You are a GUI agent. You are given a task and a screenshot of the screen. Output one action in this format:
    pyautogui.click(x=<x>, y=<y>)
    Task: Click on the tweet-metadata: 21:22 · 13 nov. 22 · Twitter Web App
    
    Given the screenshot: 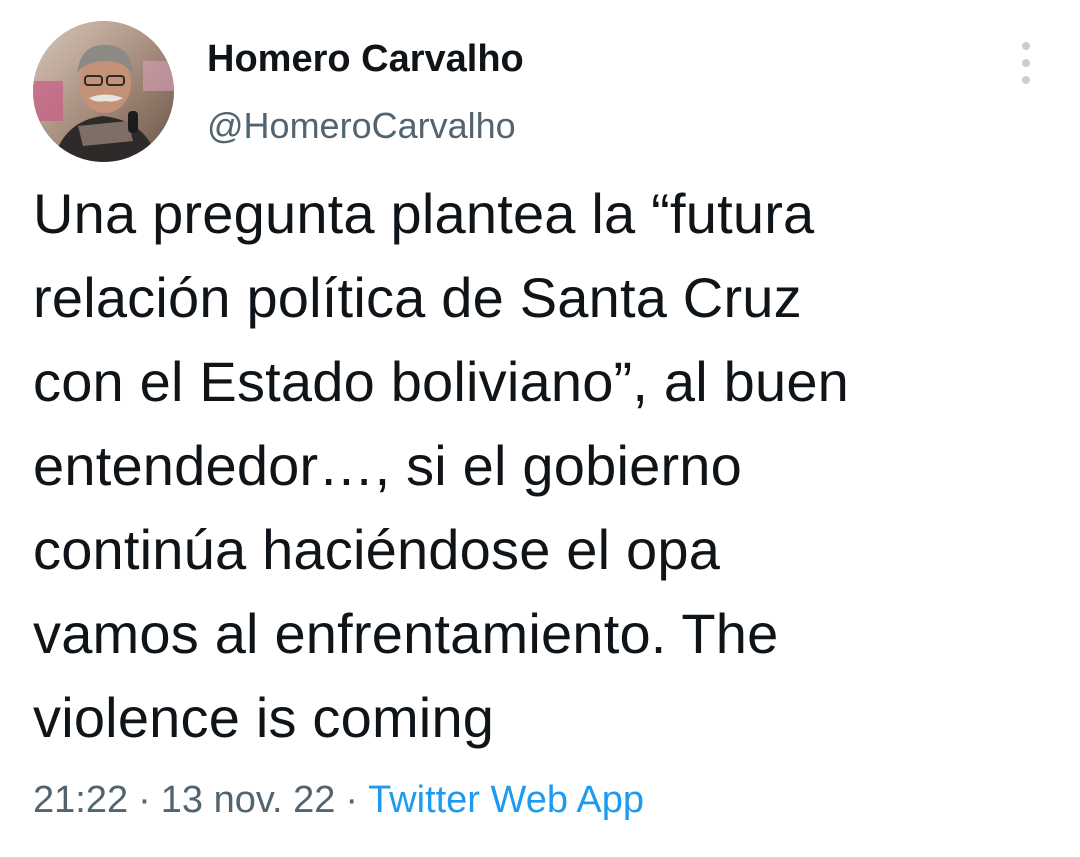 What is the action you would take?
    pyautogui.click(x=338, y=800)
    